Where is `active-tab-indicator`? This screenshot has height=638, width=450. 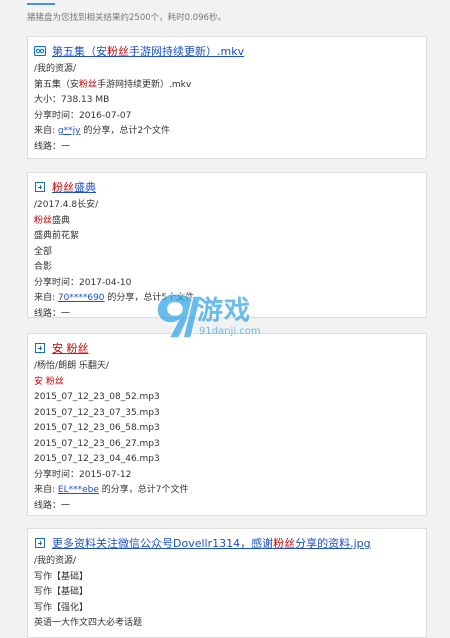 active-tab-indicator is located at coordinates (41, 4).